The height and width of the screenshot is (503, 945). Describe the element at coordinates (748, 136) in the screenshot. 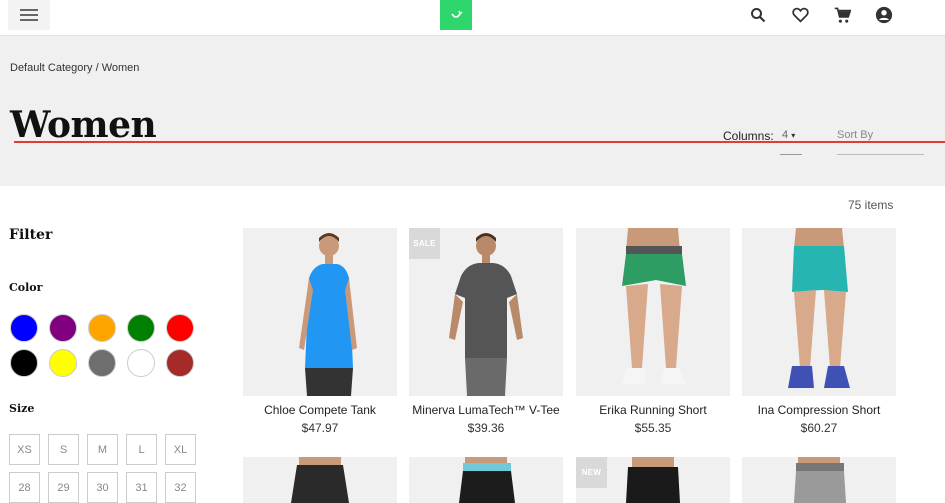

I see `columns-label: Columns:` at that location.